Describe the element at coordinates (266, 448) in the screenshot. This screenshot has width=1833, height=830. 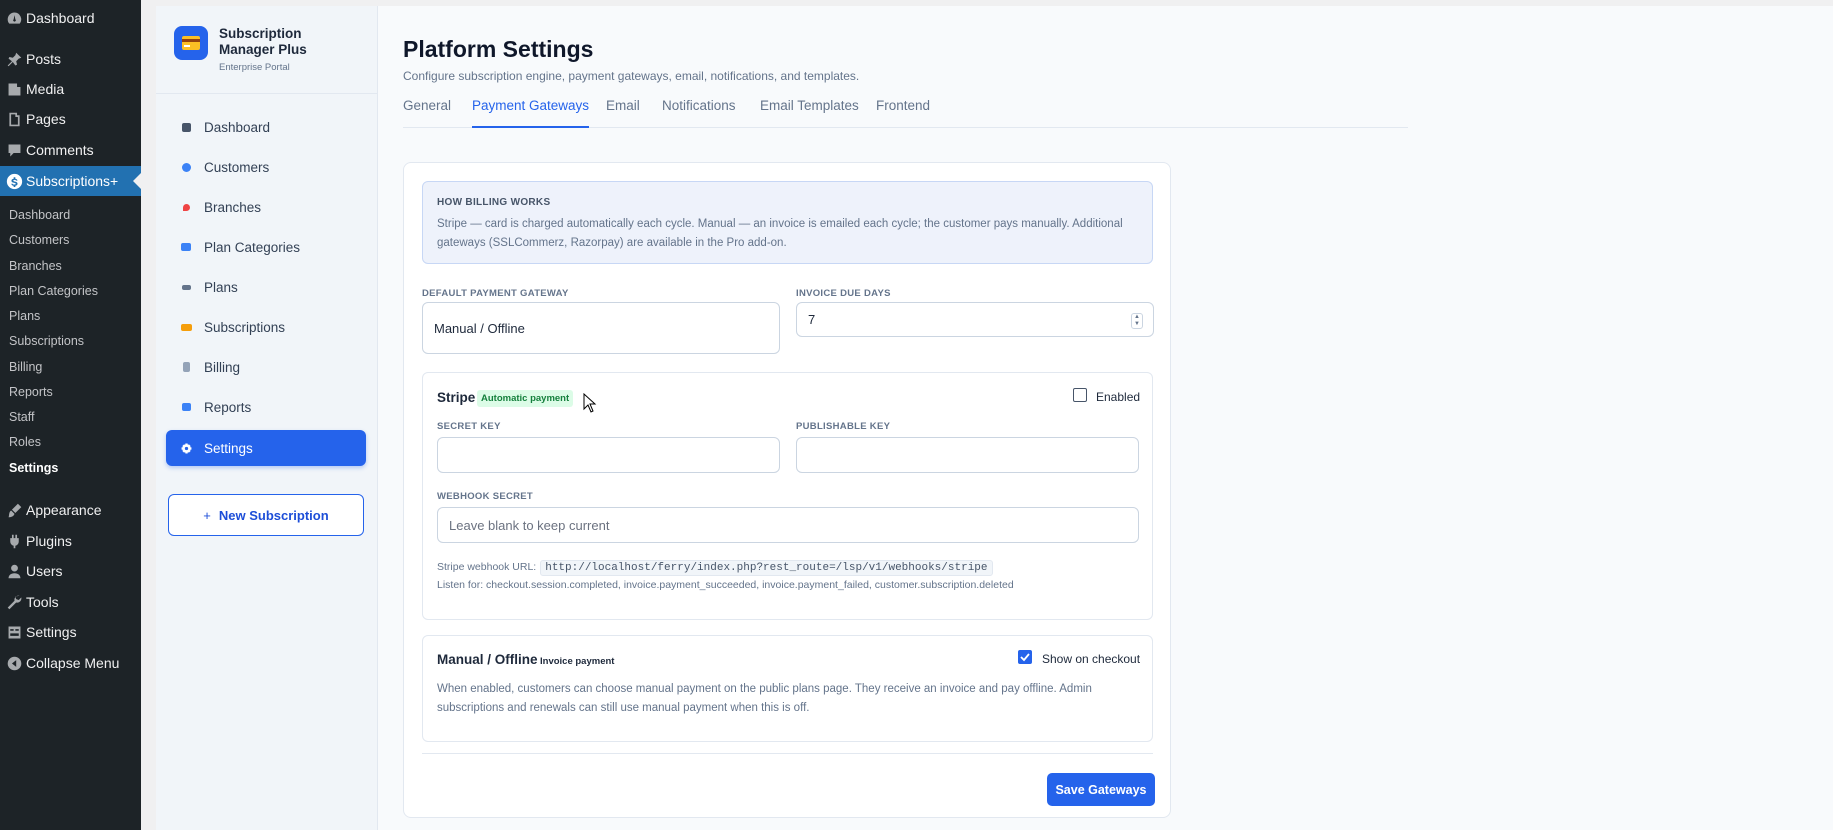
I see `nav-item-settings: Settings` at that location.